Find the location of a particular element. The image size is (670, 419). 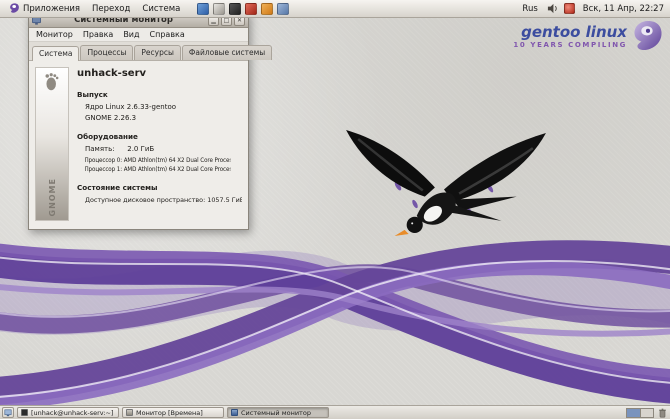

memory-row: Память: 2.0 ГиБ is located at coordinates (159, 149).